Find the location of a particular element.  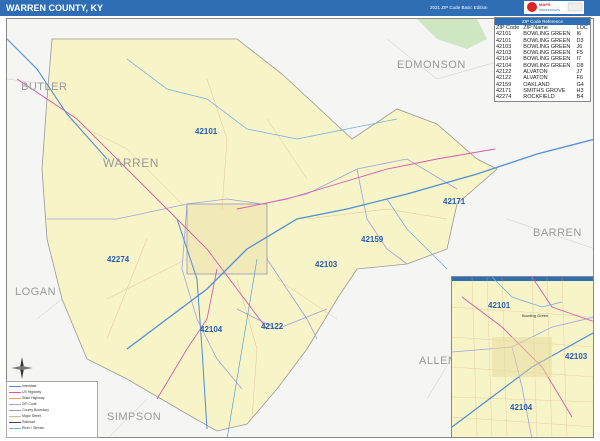

inset-zip-label-42103: 42103 is located at coordinates (576, 356).